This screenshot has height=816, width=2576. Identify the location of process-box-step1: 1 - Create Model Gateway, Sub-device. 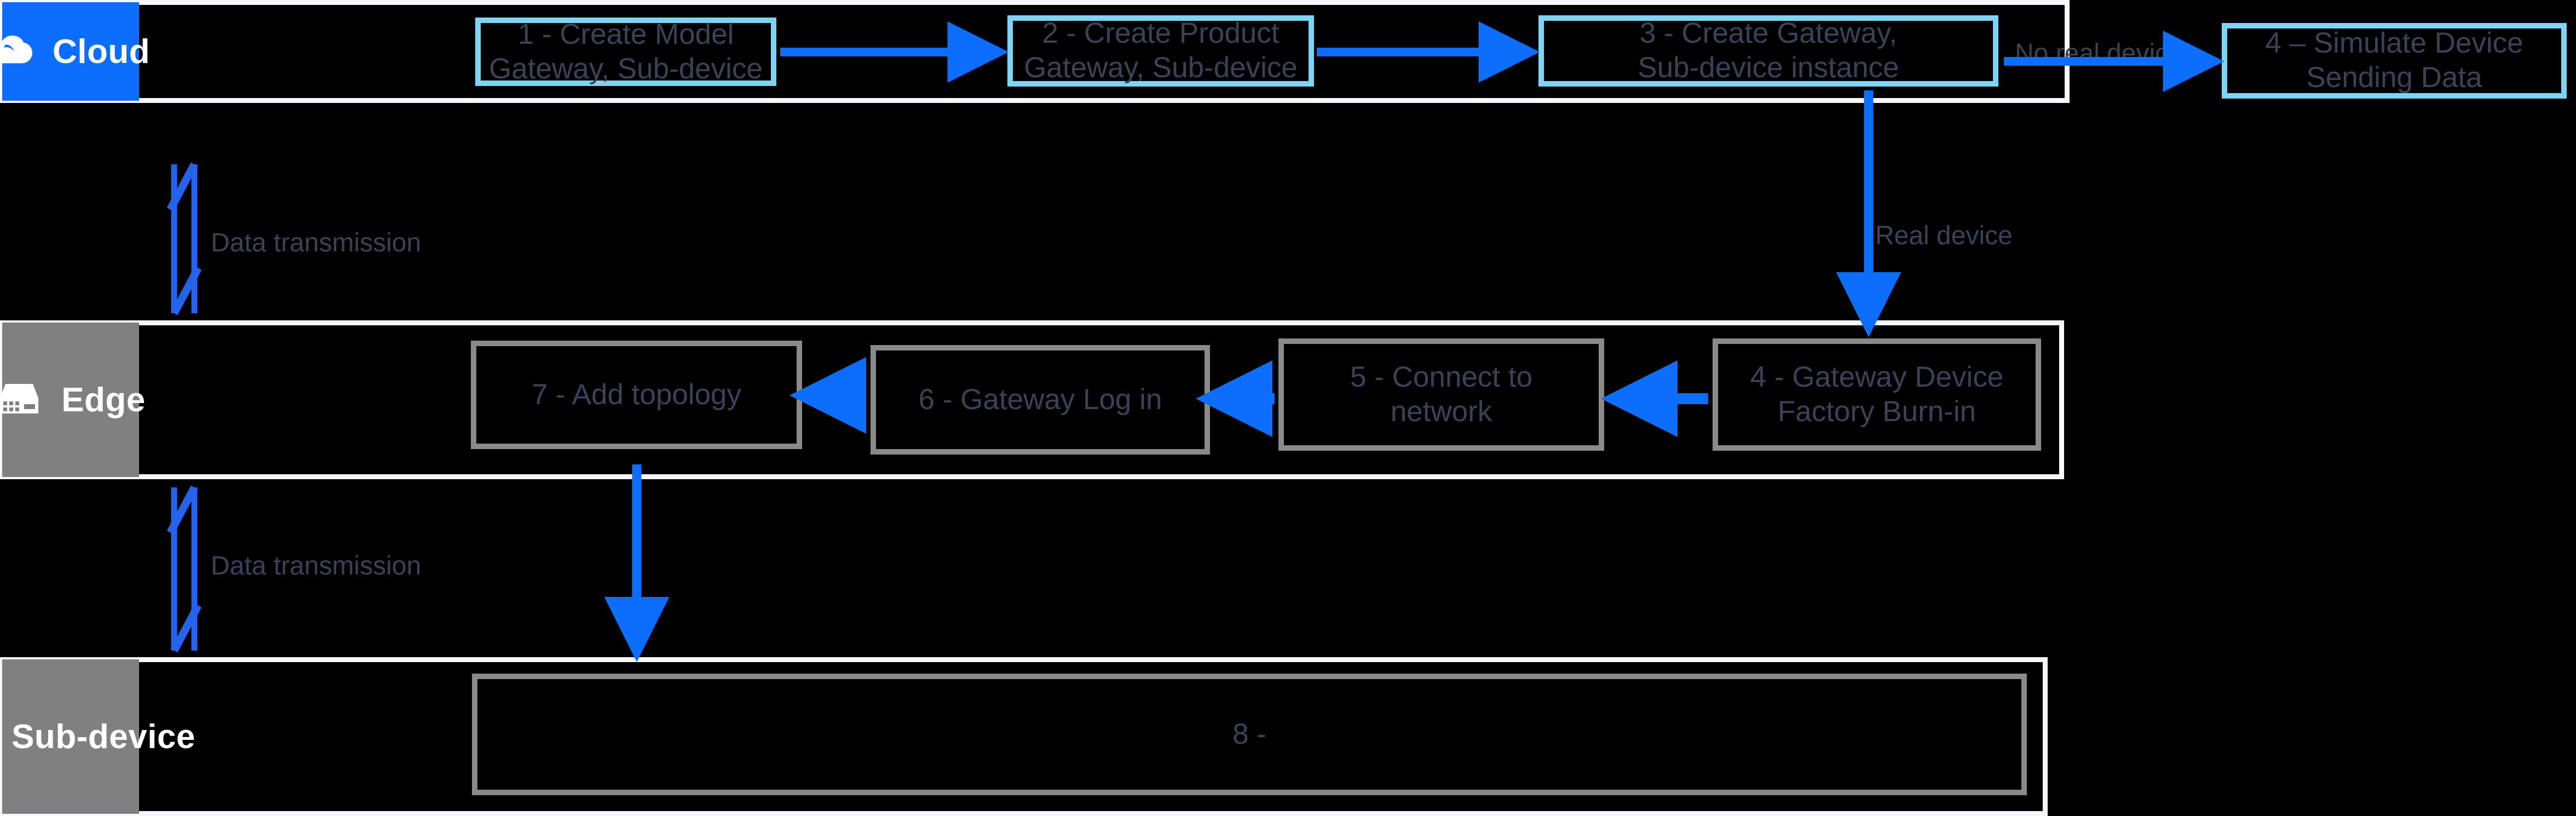
(625, 52).